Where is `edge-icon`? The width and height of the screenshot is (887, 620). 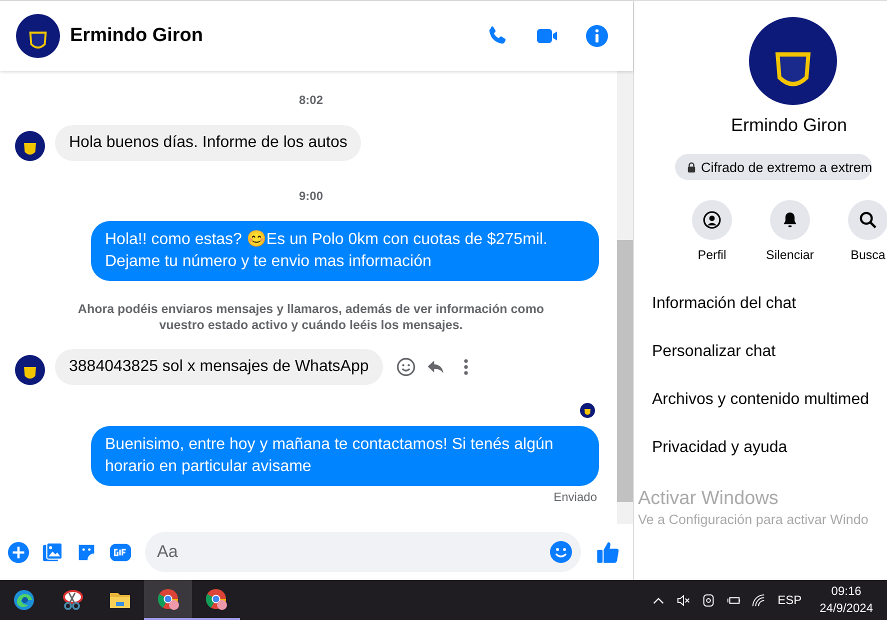
edge-icon is located at coordinates (24, 600).